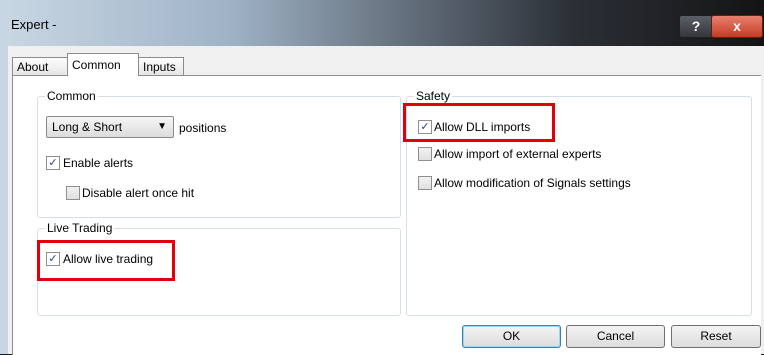 This screenshot has width=764, height=355. What do you see at coordinates (382, 23) in the screenshot?
I see `title-bar: Expert - ? x` at bounding box center [382, 23].